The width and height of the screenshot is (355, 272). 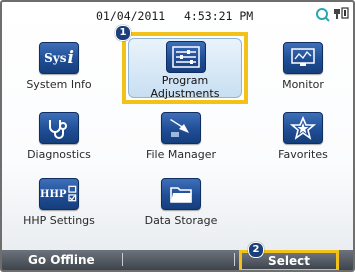 I want to click on hhp-checkbox-glyph, so click(x=72, y=193).